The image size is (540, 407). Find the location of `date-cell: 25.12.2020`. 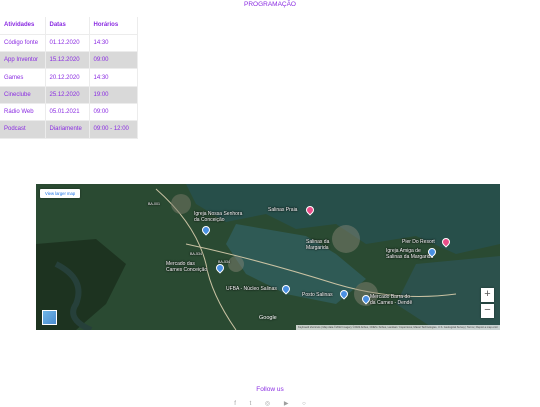

date-cell: 25.12.2020 is located at coordinates (67, 95).